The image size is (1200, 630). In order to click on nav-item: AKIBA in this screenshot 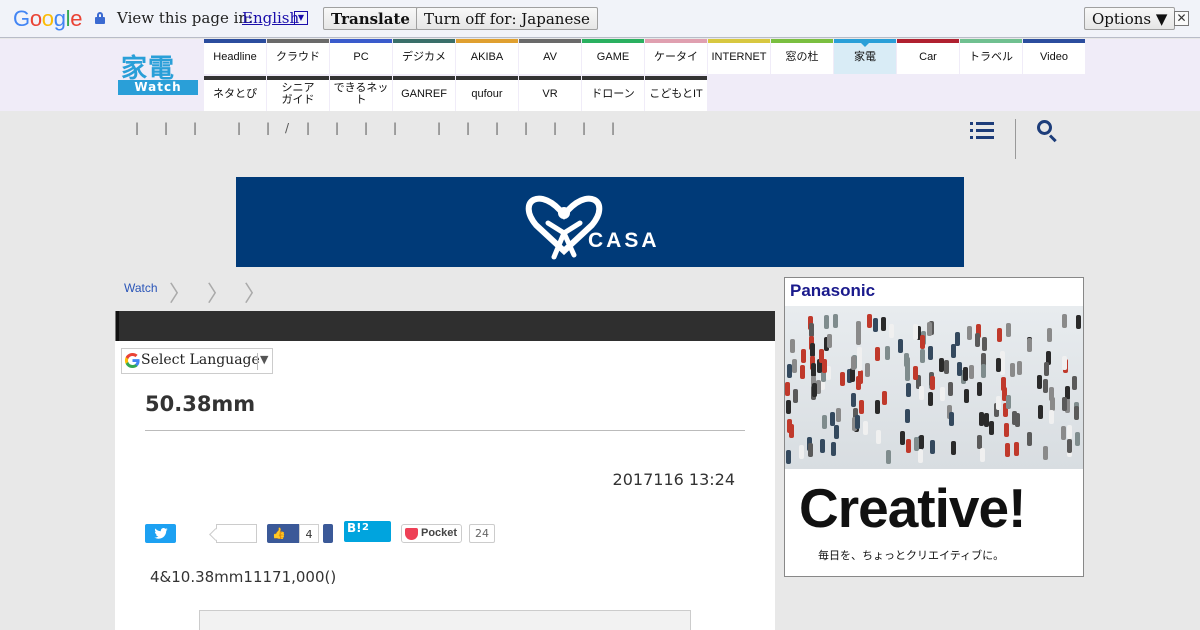, I will do `click(487, 56)`.